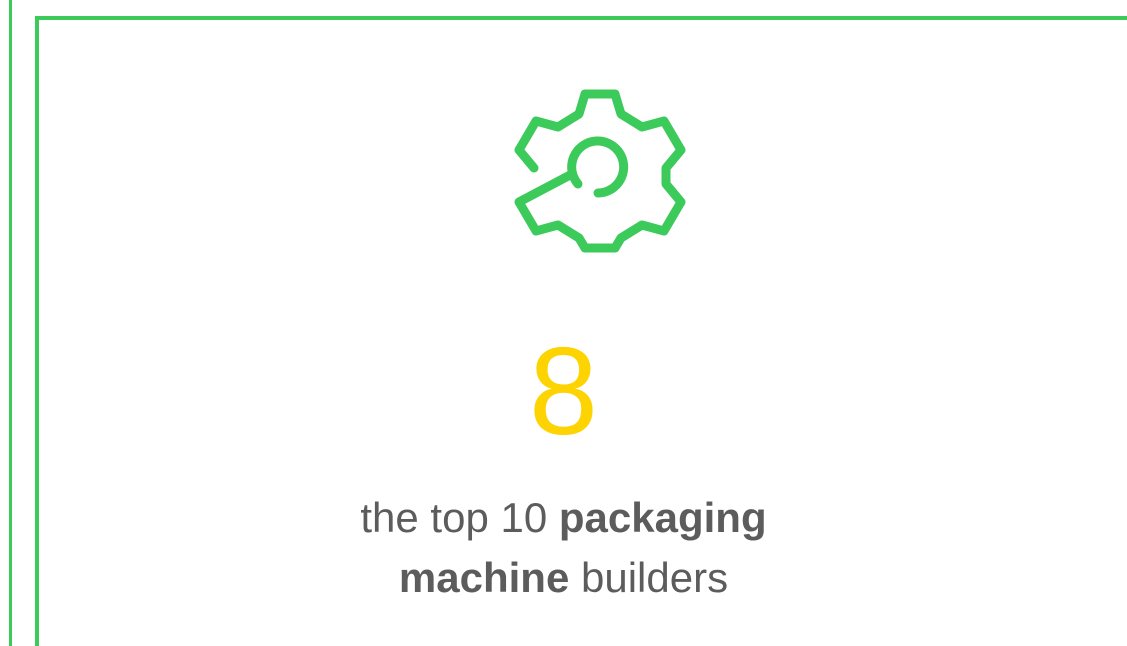 The image size is (1127, 646). What do you see at coordinates (600, 171) in the screenshot?
I see `gear-icon` at bounding box center [600, 171].